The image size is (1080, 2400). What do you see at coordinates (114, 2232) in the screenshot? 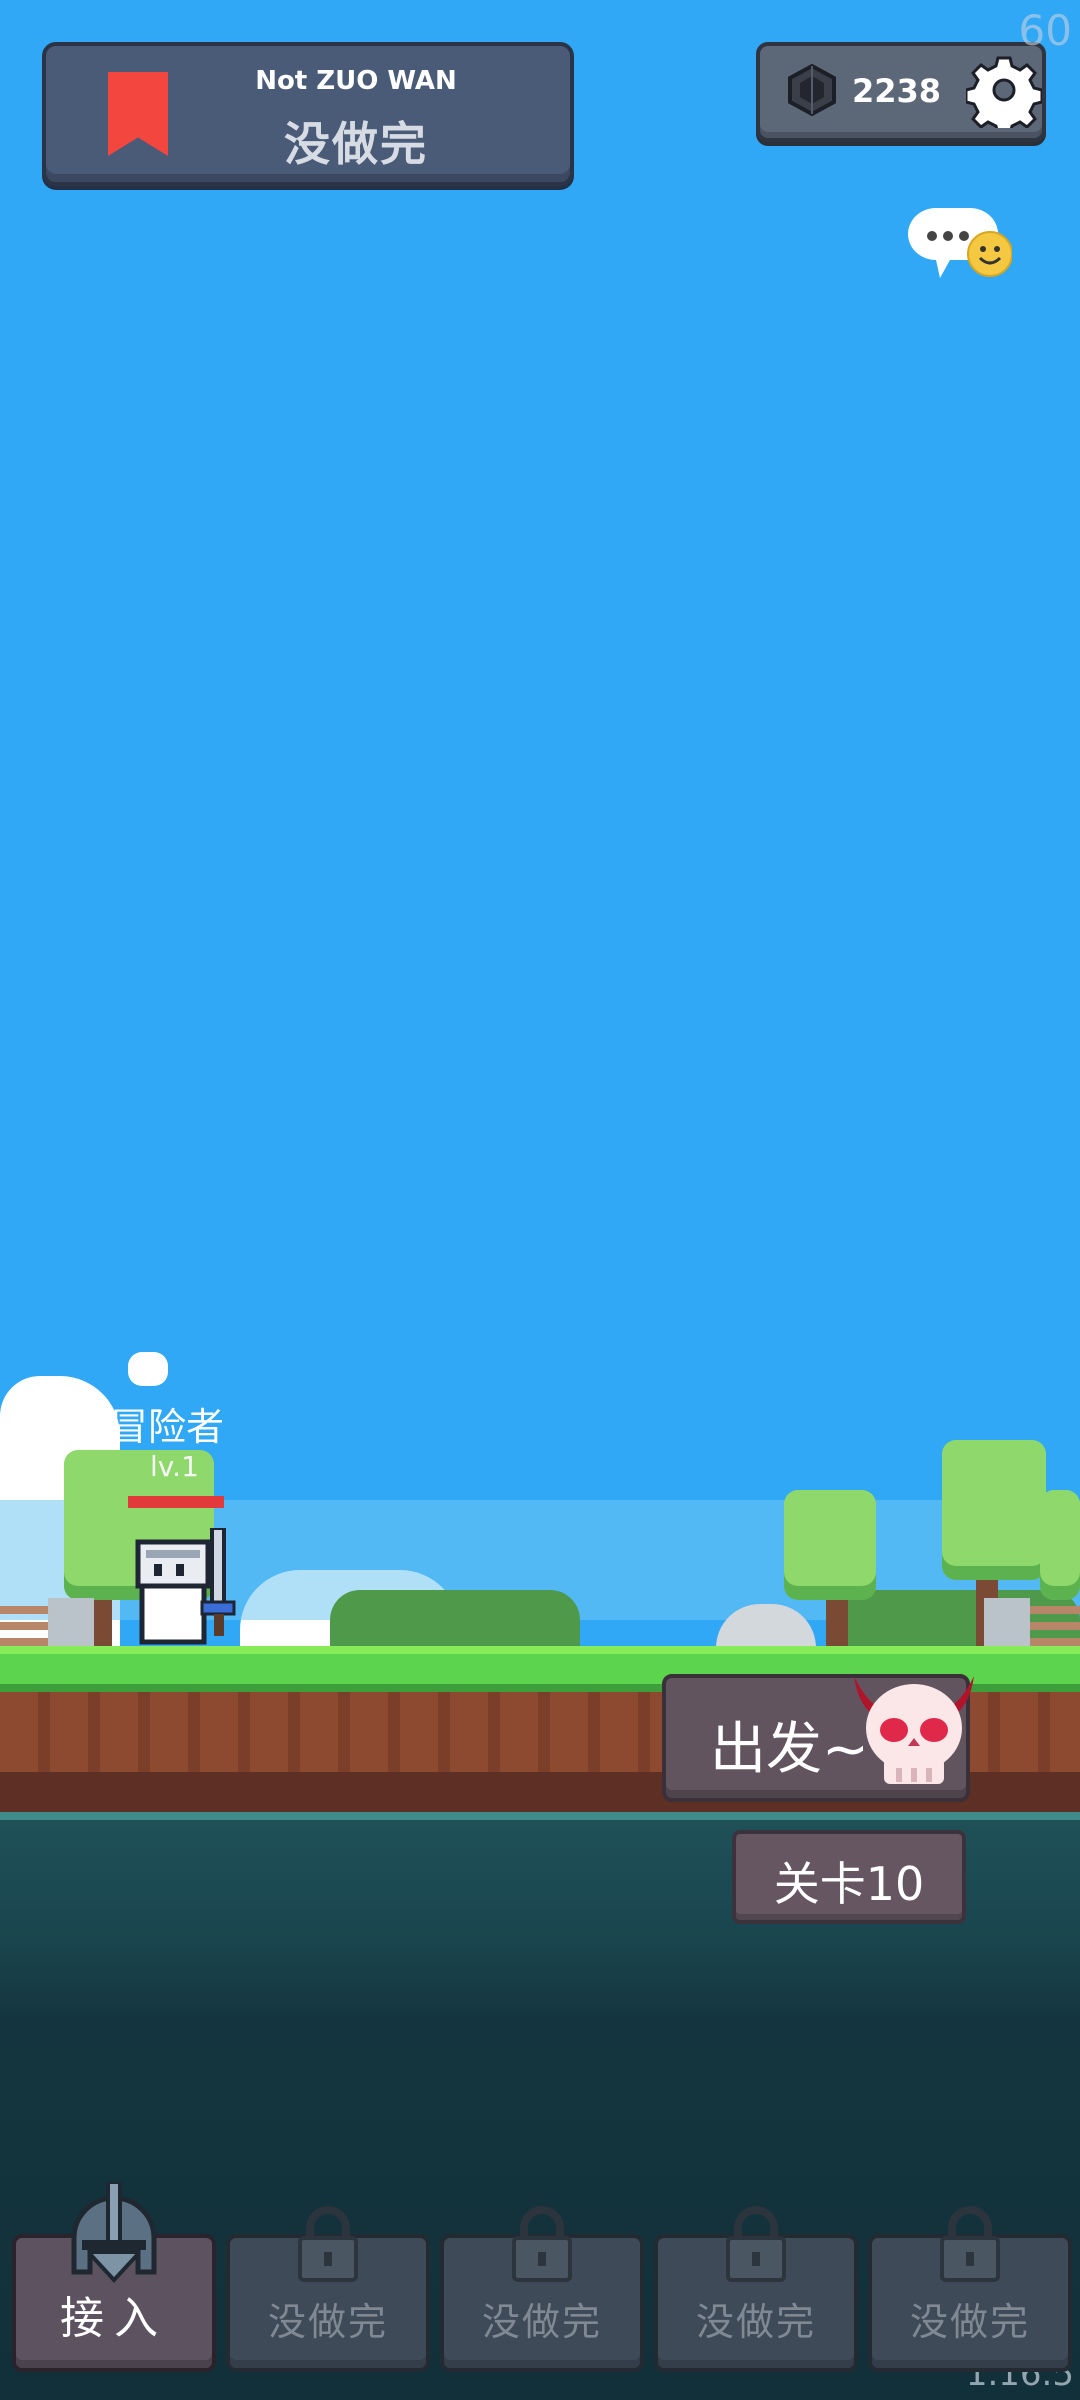
I see `helmet-icon` at bounding box center [114, 2232].